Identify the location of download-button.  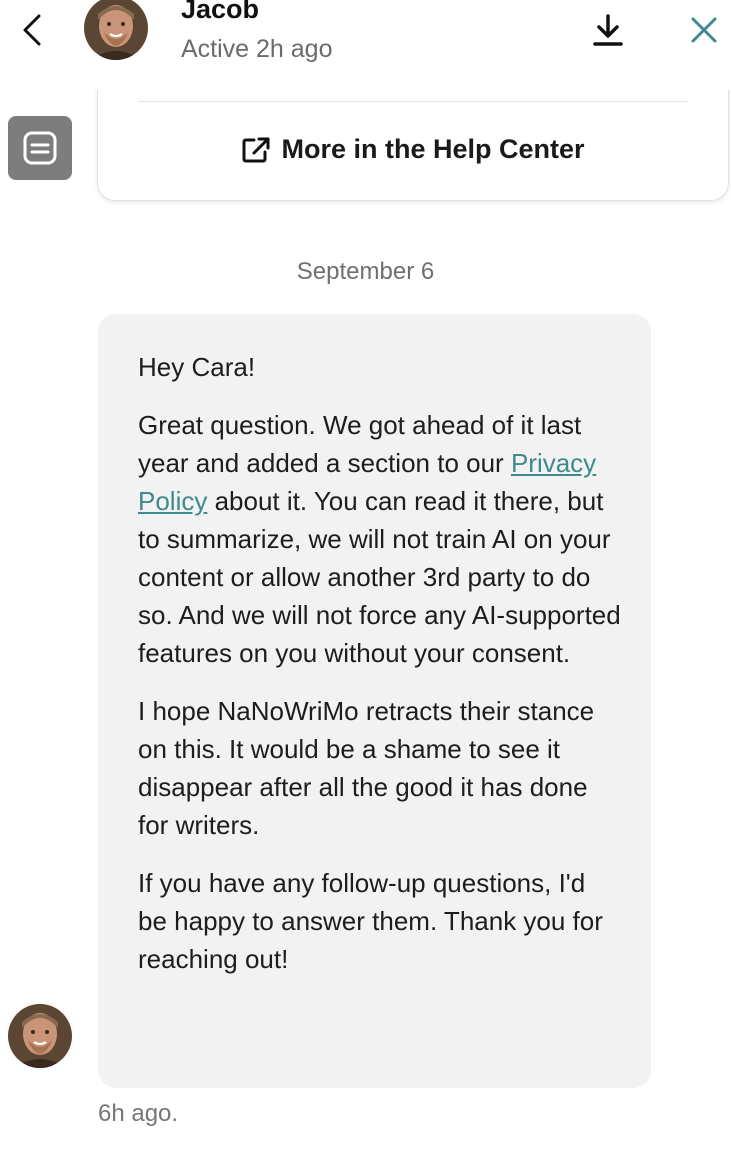
(608, 30).